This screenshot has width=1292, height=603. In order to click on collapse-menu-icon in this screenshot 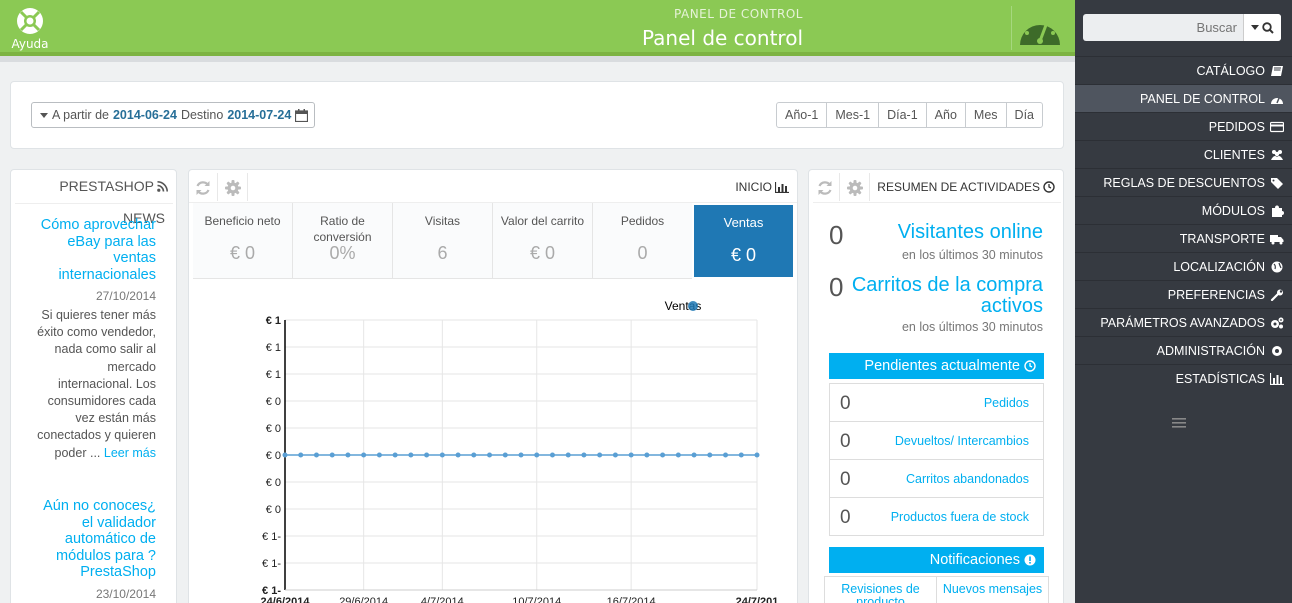, I will do `click(1179, 423)`.